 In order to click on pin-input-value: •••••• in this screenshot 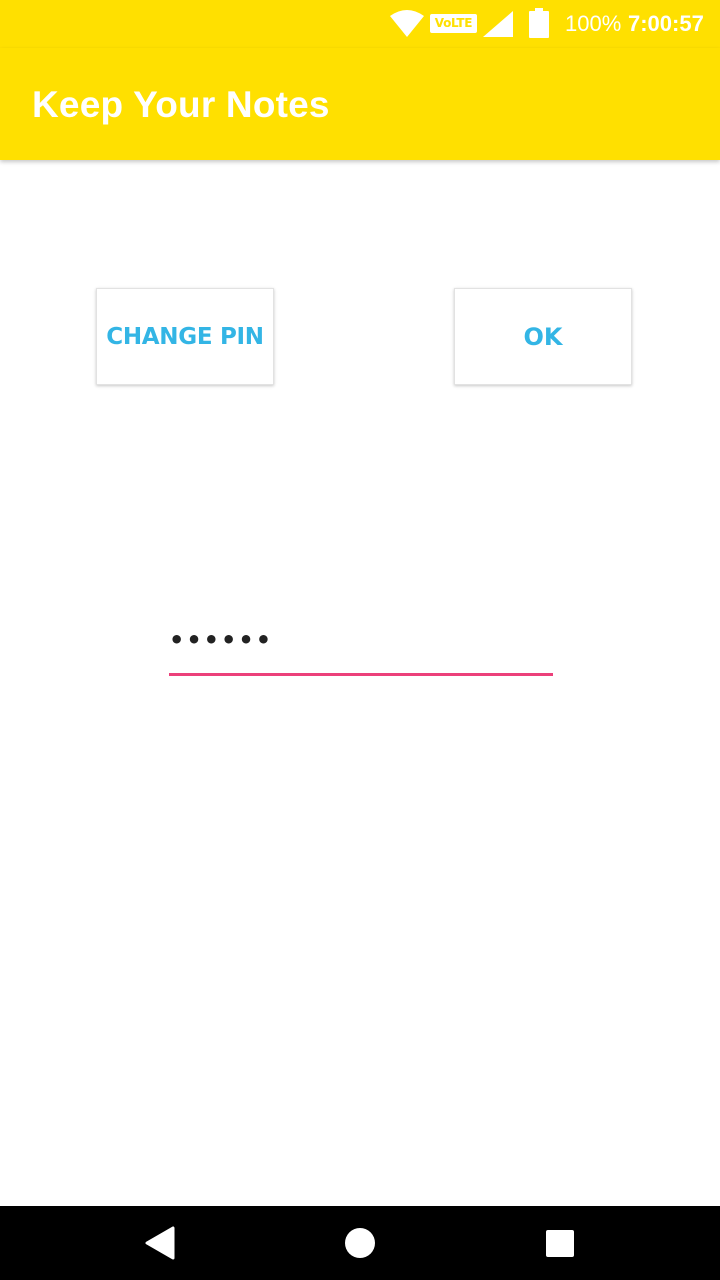, I will do `click(221, 640)`.